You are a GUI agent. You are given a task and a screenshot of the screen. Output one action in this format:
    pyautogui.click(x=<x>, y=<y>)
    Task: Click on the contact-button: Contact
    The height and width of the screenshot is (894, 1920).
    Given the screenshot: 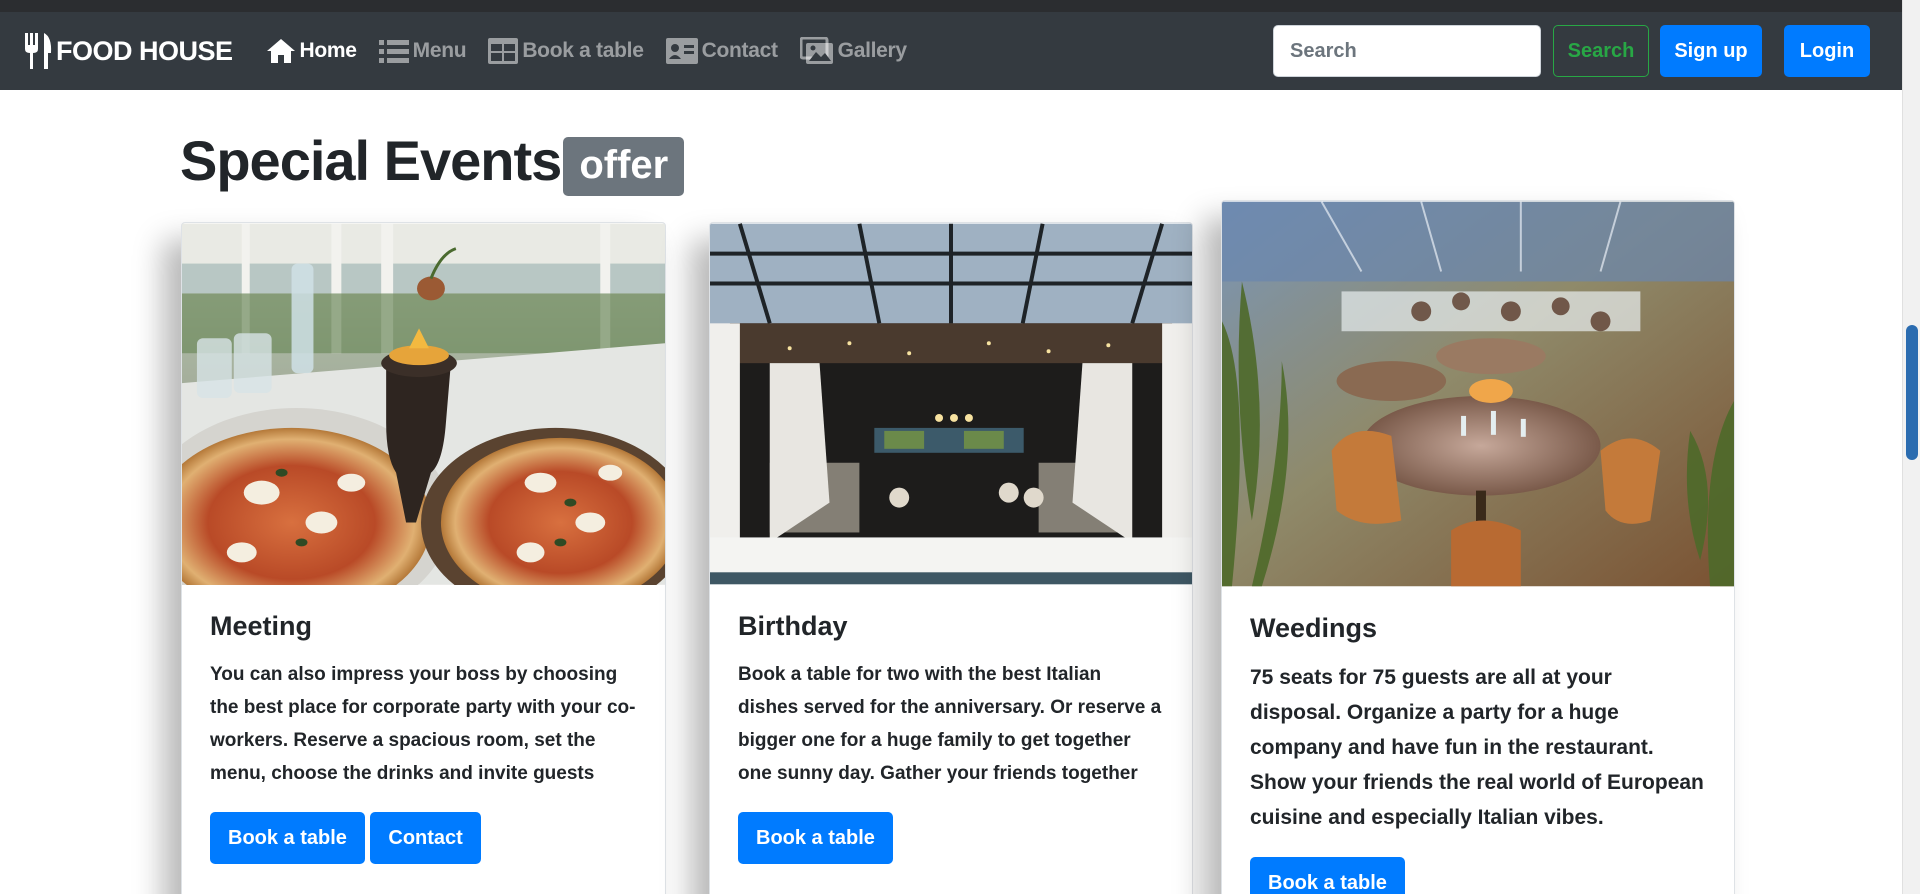 What is the action you would take?
    pyautogui.click(x=425, y=838)
    